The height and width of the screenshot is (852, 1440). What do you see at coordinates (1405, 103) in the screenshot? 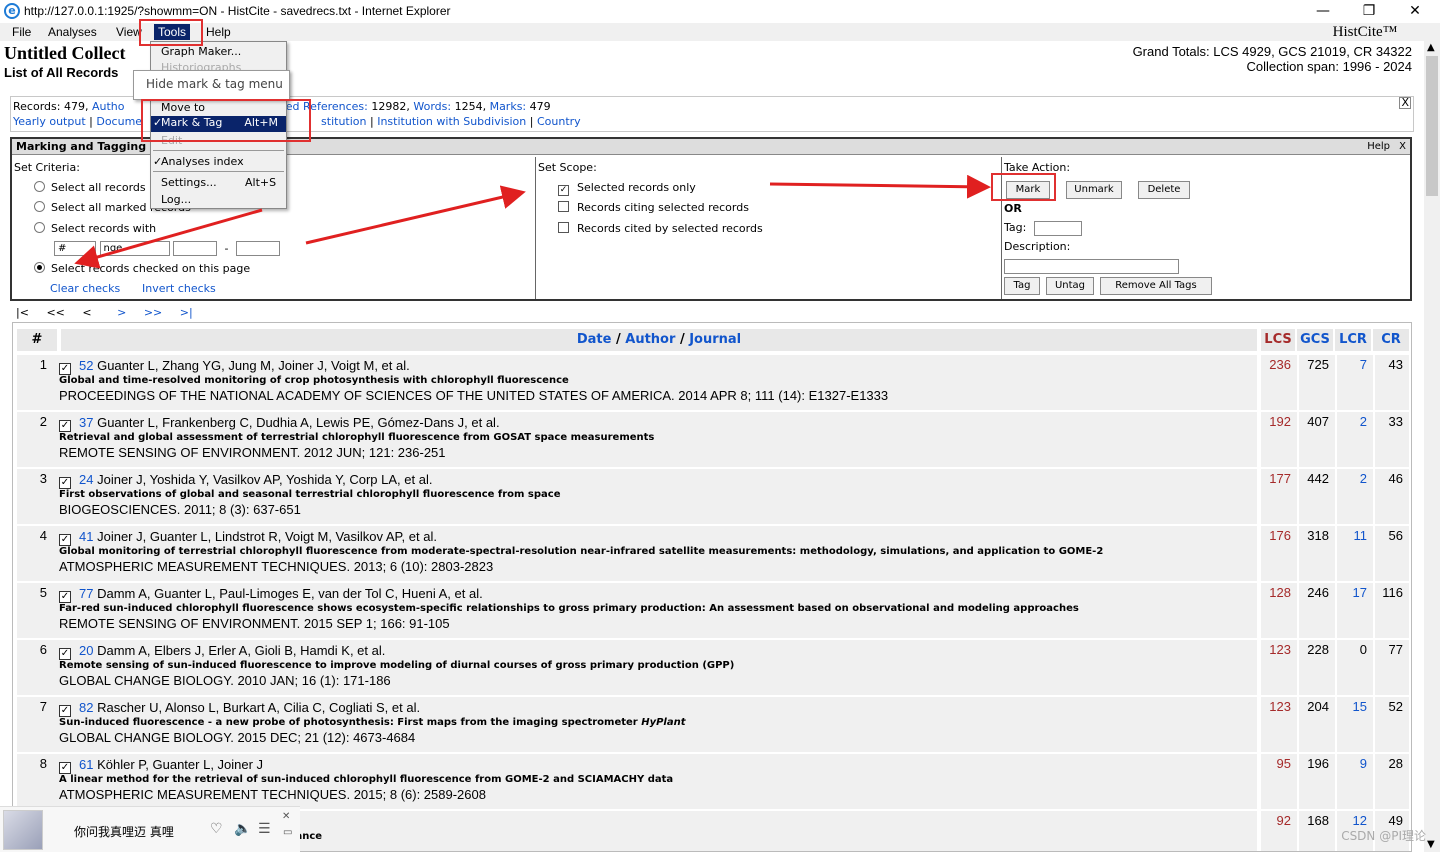
I see `infobar-close-button: X` at bounding box center [1405, 103].